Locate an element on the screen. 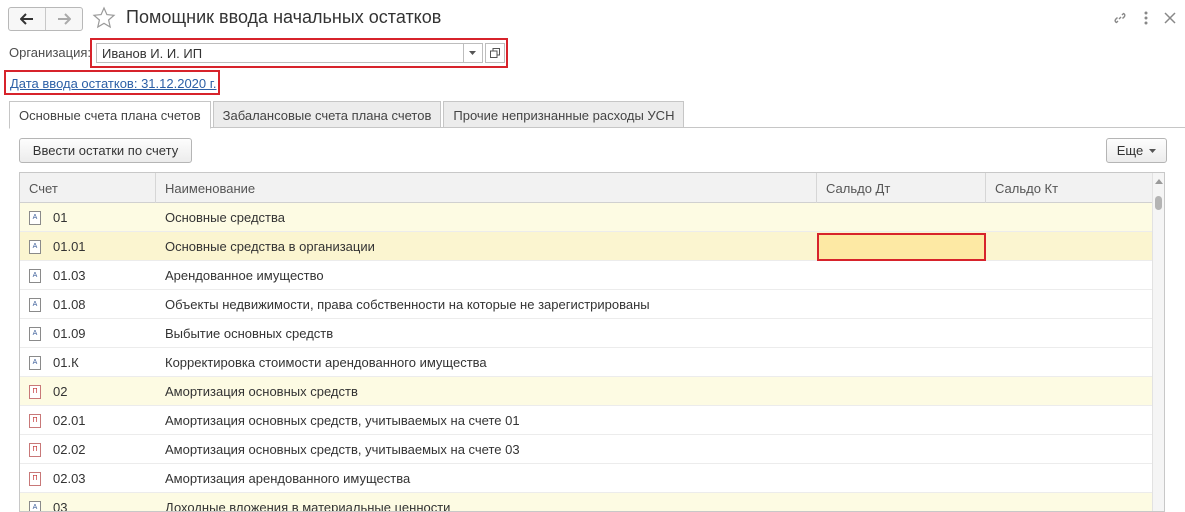 The width and height of the screenshot is (1185, 512). table-header: Счет Наименование Сальдо Дт Сальдо Кт is located at coordinates (587, 188).